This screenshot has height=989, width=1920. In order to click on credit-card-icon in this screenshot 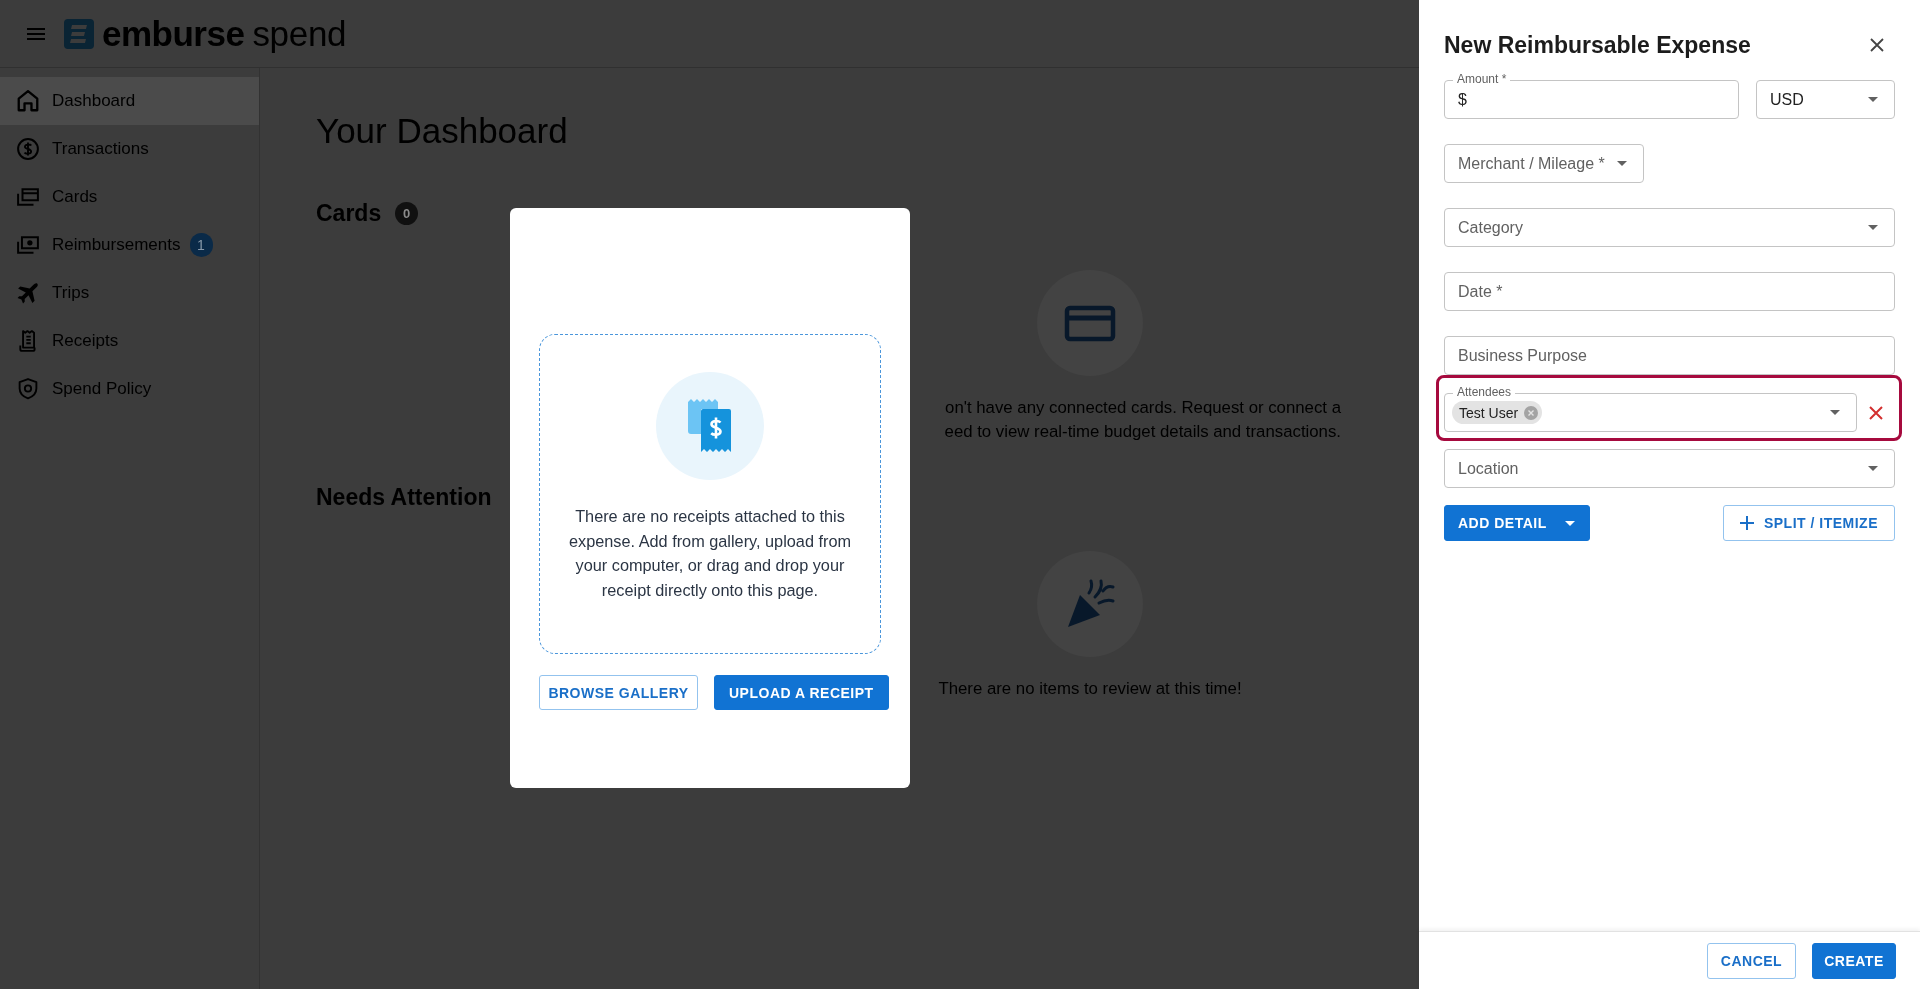, I will do `click(1090, 323)`.